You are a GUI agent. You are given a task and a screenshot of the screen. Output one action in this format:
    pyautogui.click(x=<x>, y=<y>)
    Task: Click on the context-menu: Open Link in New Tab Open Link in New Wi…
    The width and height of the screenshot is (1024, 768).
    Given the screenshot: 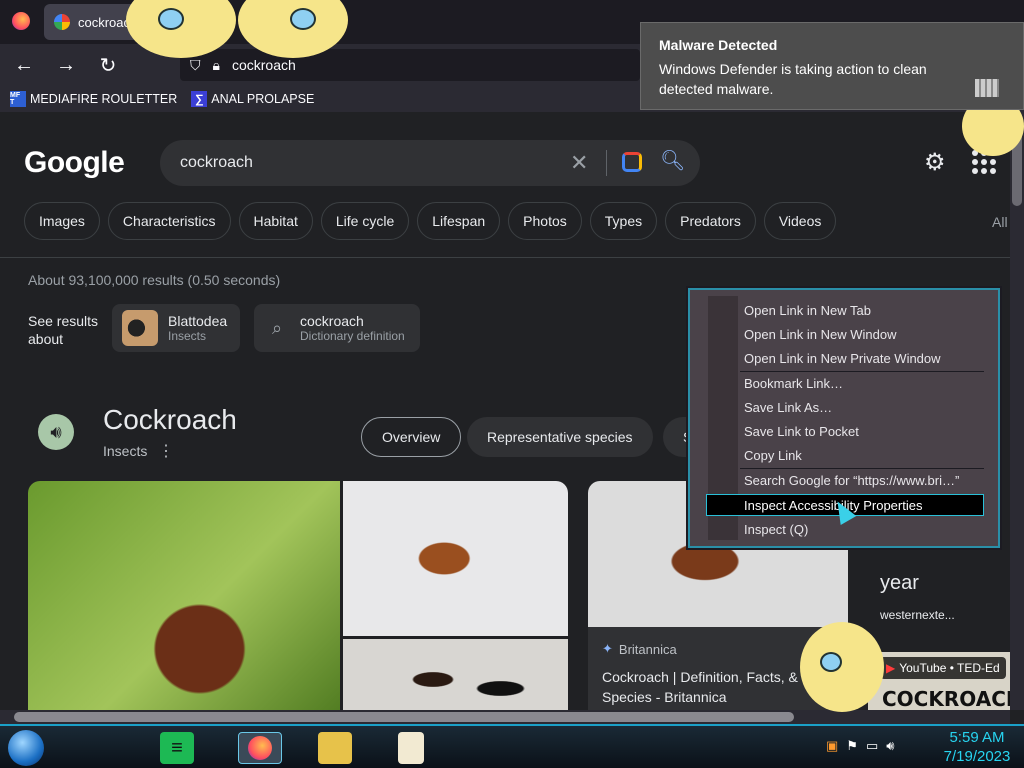 What is the action you would take?
    pyautogui.click(x=844, y=418)
    